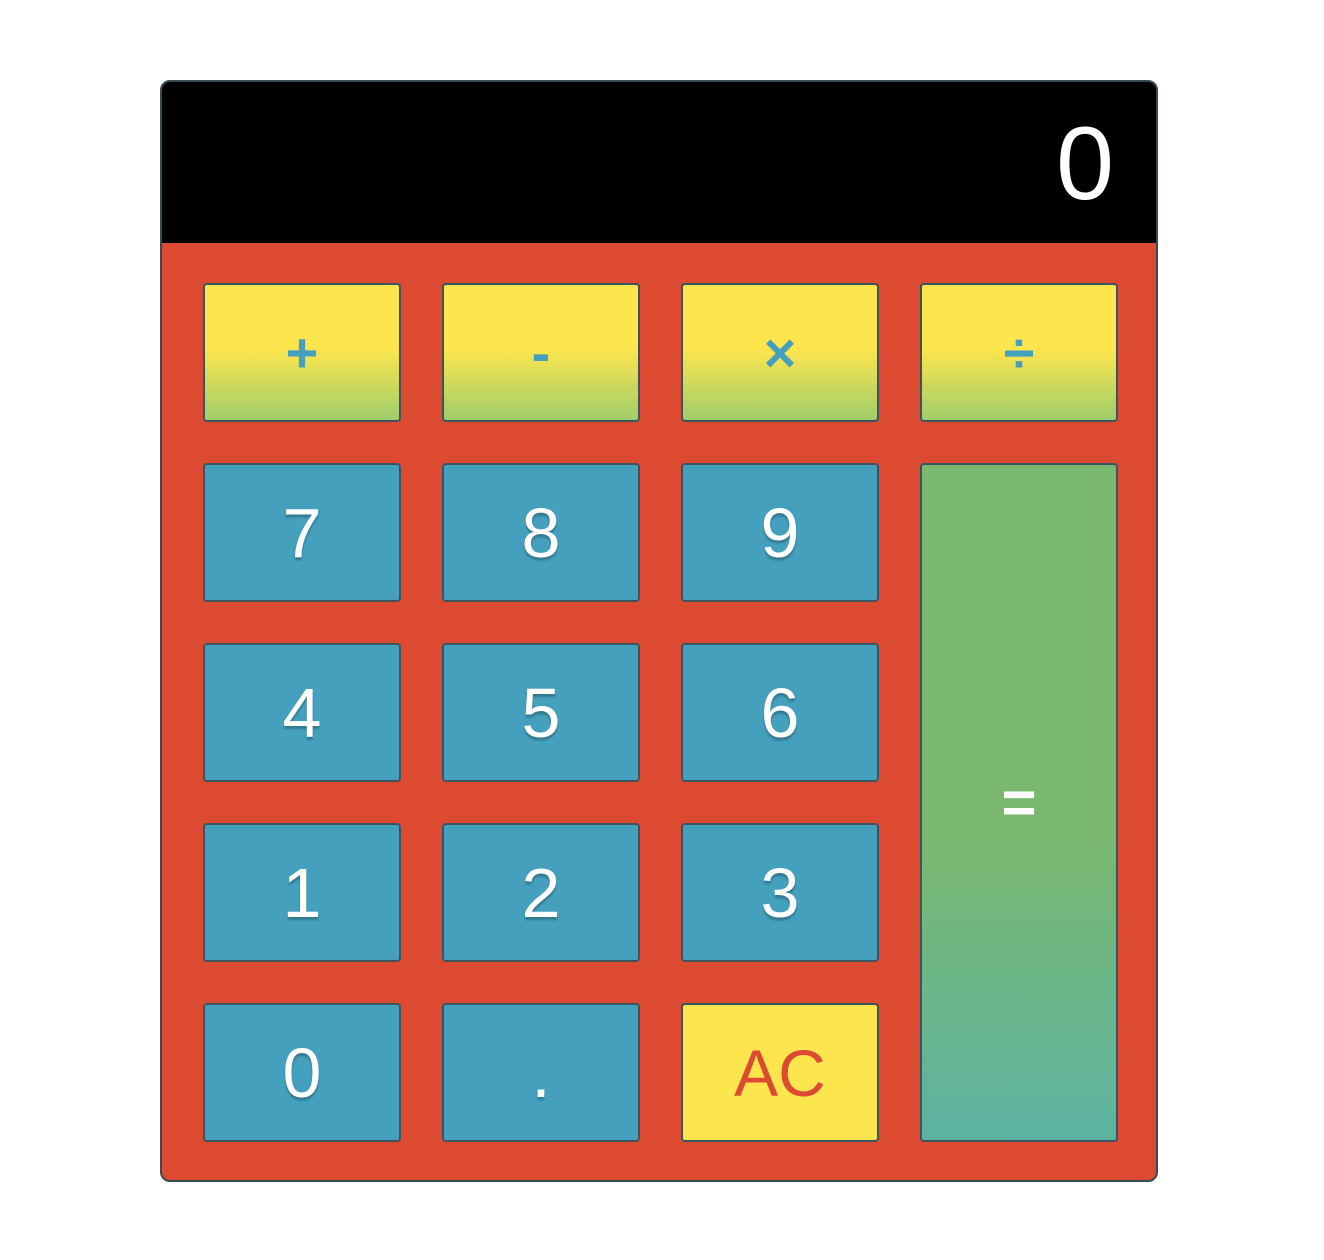  Describe the element at coordinates (659, 162) in the screenshot. I see `display: 0` at that location.